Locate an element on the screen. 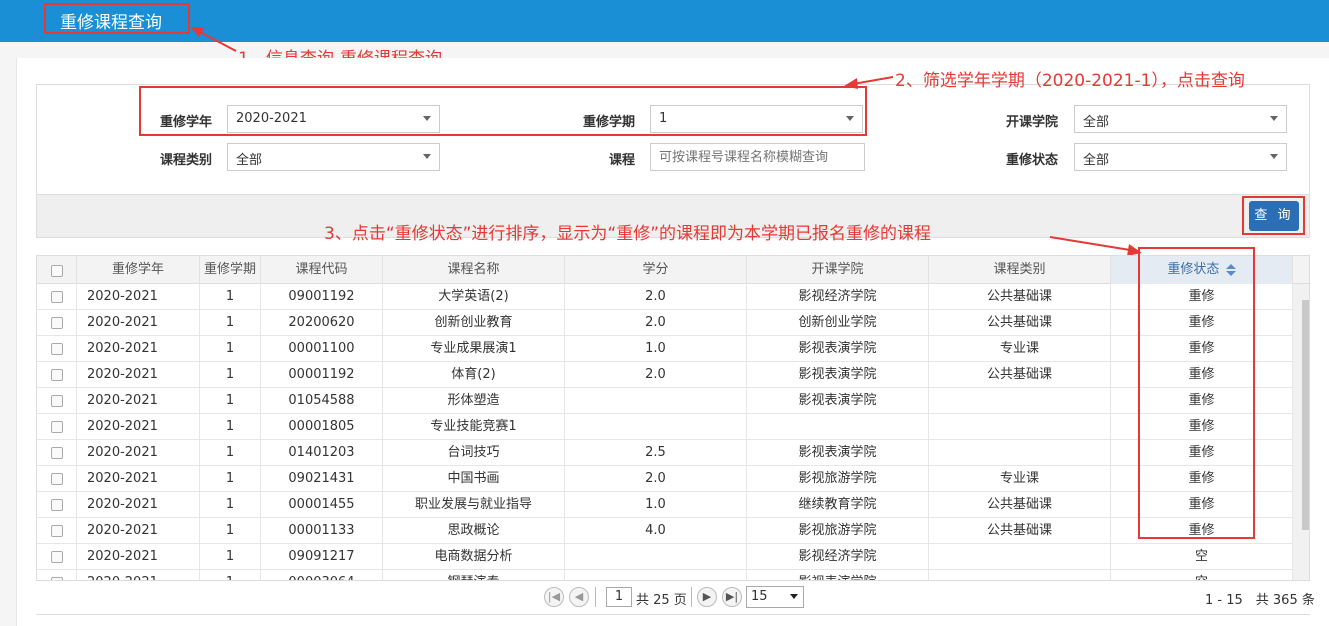 Image resolution: width=1329 pixels, height=626 pixels. record-summary: 1 - 15 共 365 条 is located at coordinates (1260, 600).